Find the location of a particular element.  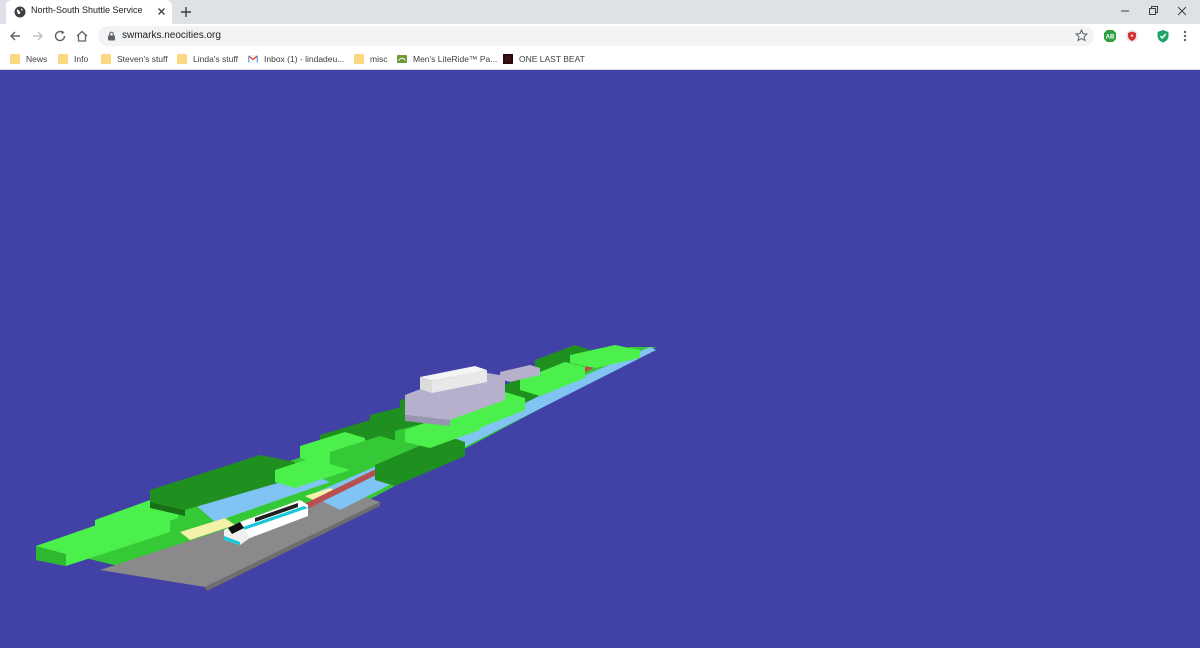

browser-toolbar: swmarks.neocities.org AB is located at coordinates (600, 36).